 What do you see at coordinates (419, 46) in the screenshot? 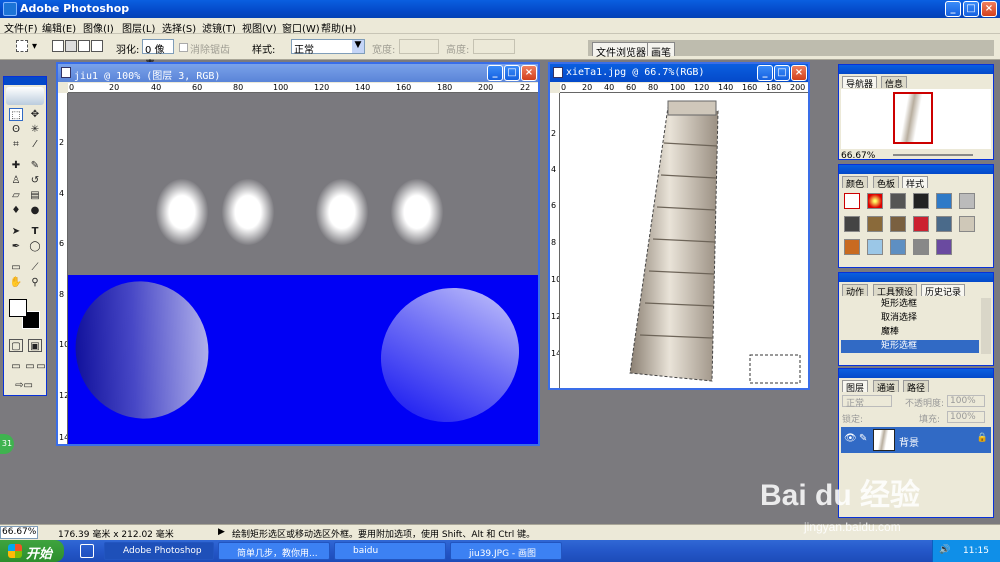
I see `width-input` at bounding box center [419, 46].